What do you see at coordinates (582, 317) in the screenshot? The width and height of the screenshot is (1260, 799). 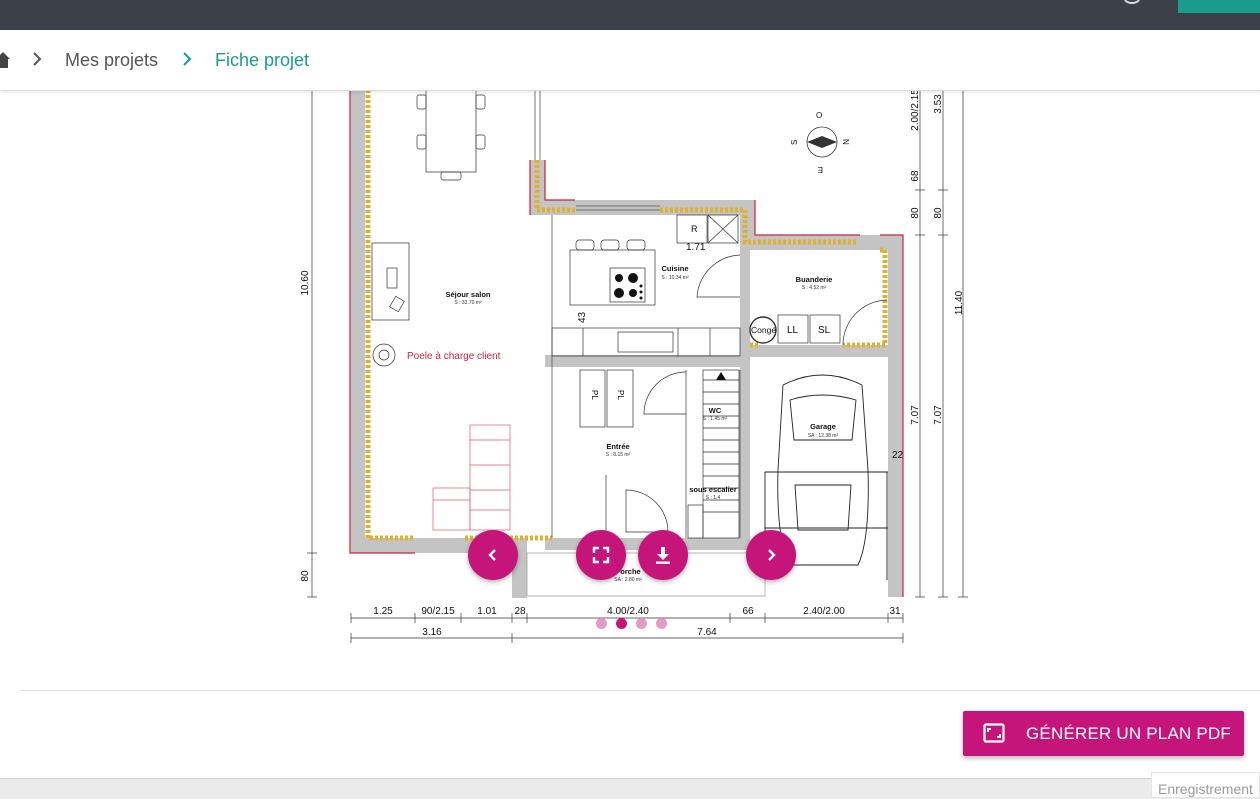 I see `dim-label: 43` at bounding box center [582, 317].